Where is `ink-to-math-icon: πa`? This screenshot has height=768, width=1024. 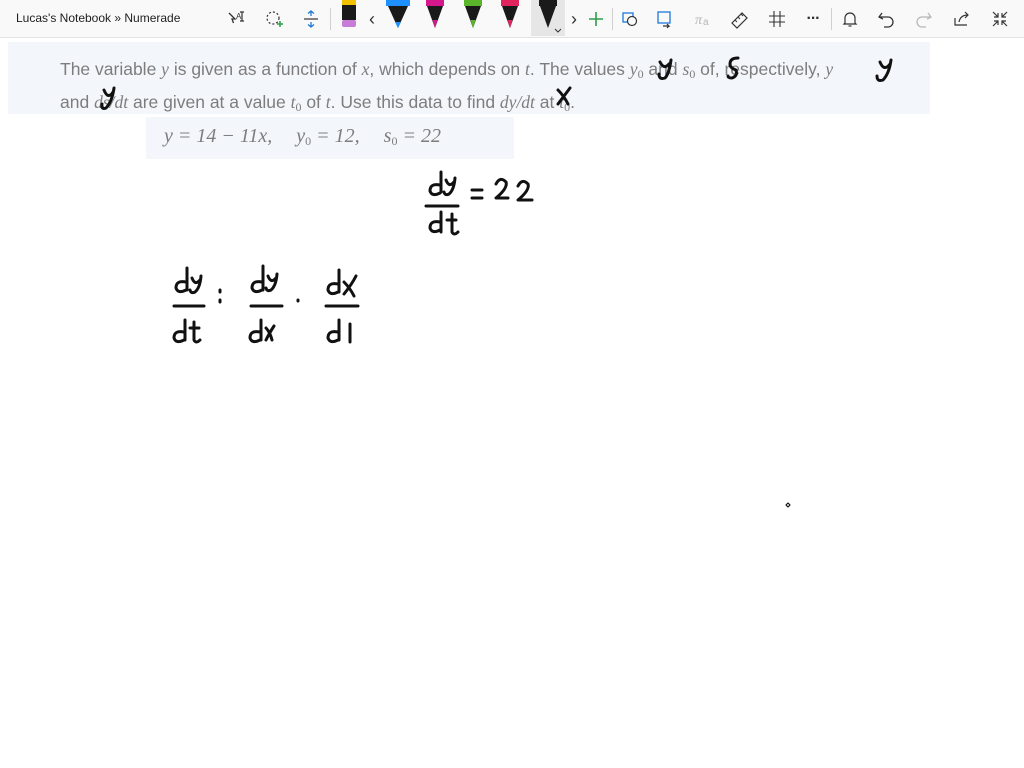
ink-to-math-icon: πa is located at coordinates (703, 19).